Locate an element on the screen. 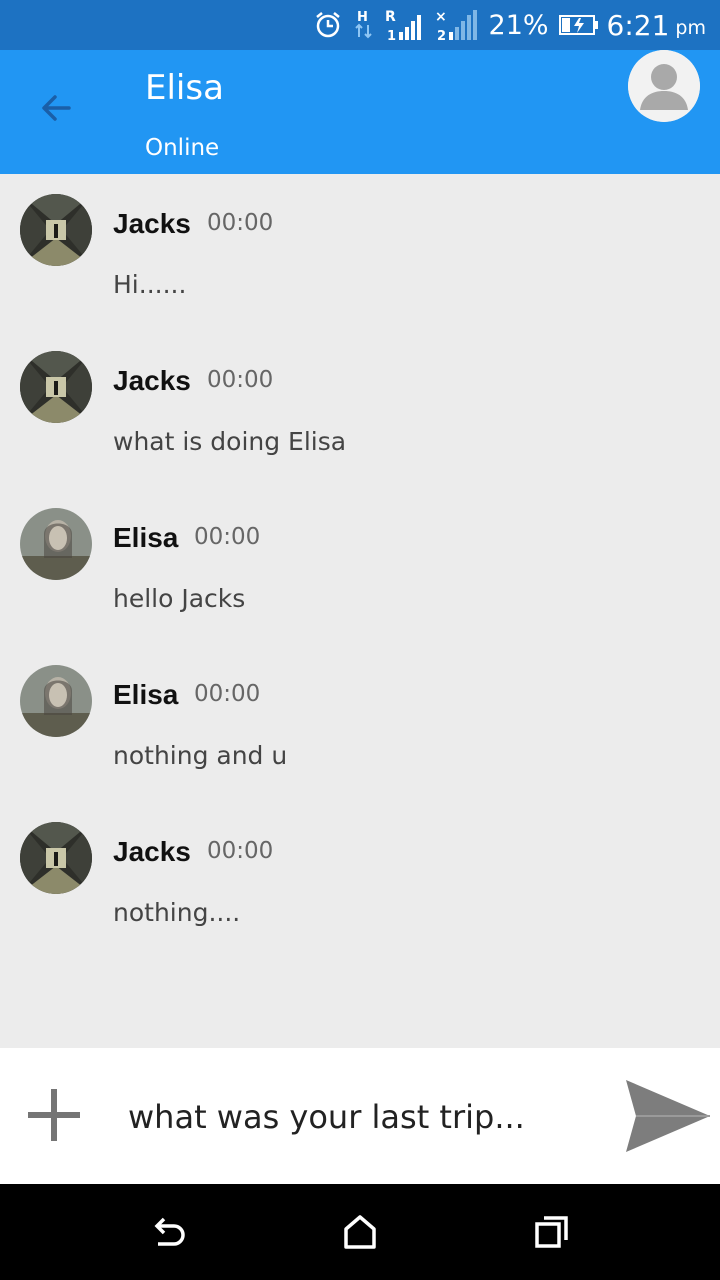 The width and height of the screenshot is (720, 1280). clock-time: 6:21 is located at coordinates (638, 25).